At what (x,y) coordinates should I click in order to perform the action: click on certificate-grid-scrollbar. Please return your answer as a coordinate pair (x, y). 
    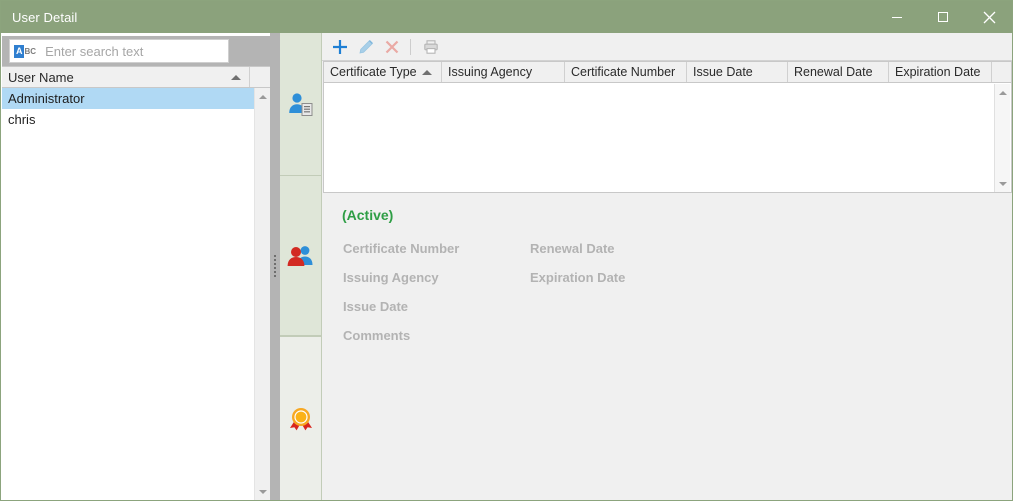
    Looking at the image, I should click on (1002, 138).